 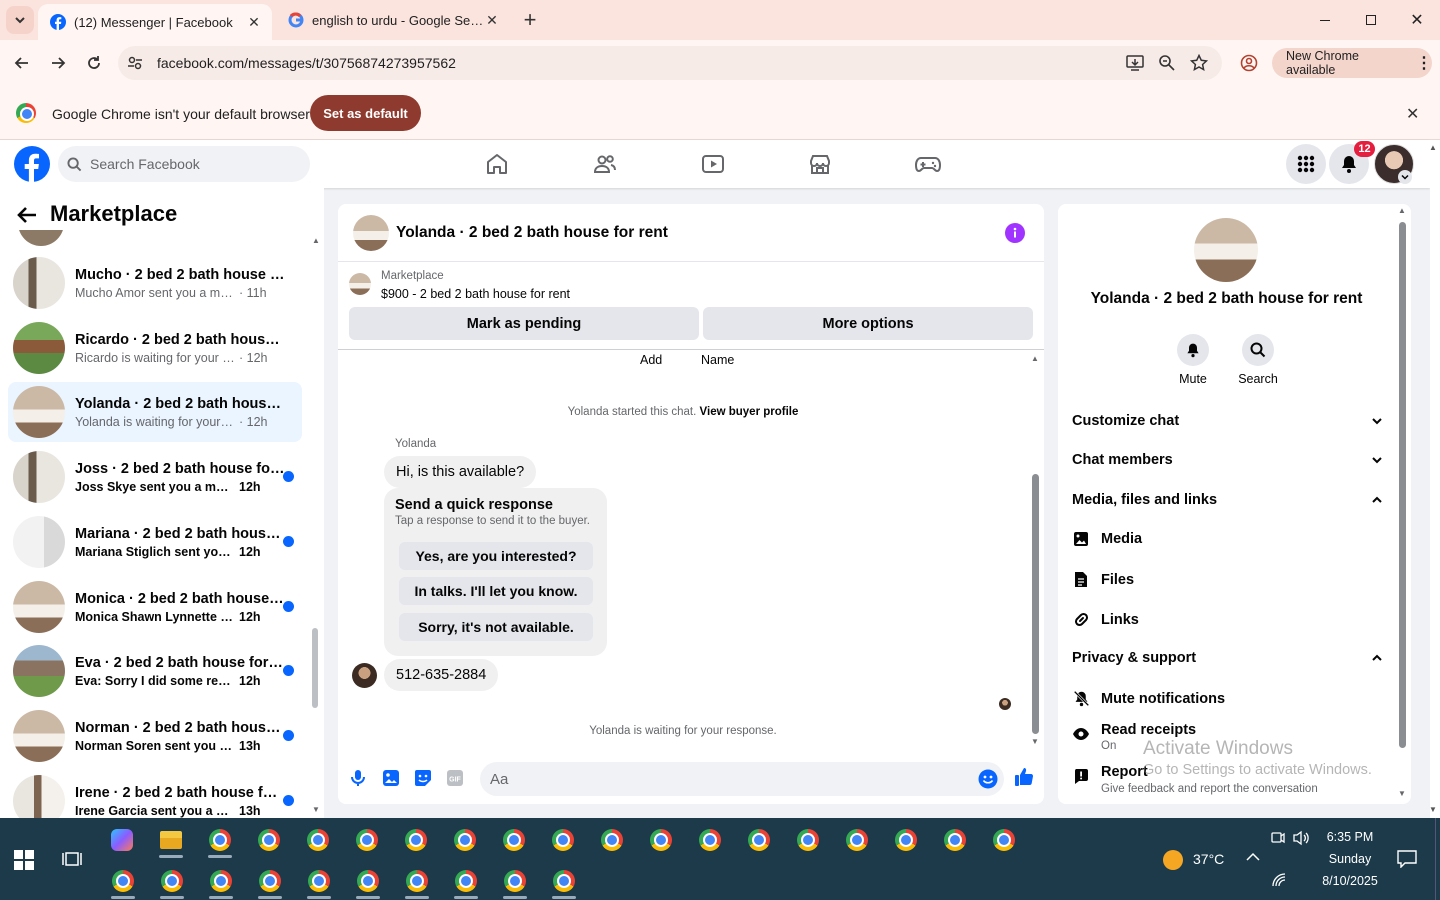 I want to click on nav-friends, so click(x=605, y=164).